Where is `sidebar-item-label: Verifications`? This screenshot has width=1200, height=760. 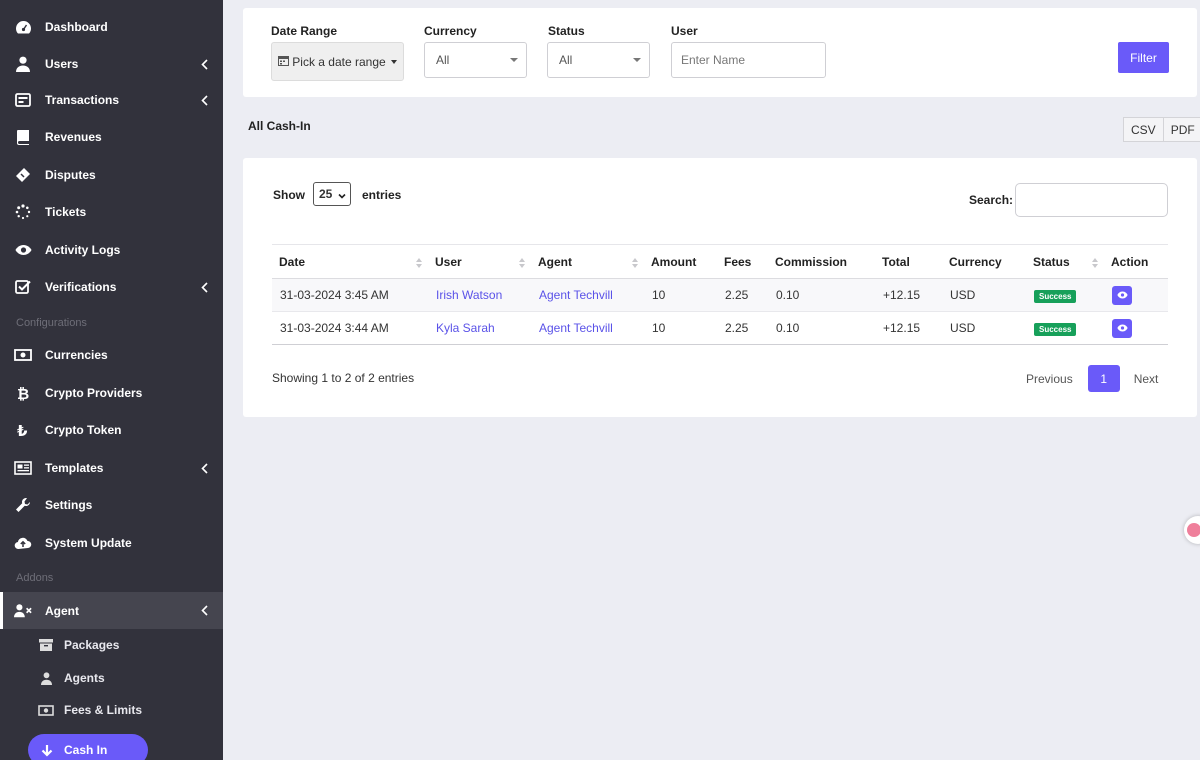 sidebar-item-label: Verifications is located at coordinates (81, 287).